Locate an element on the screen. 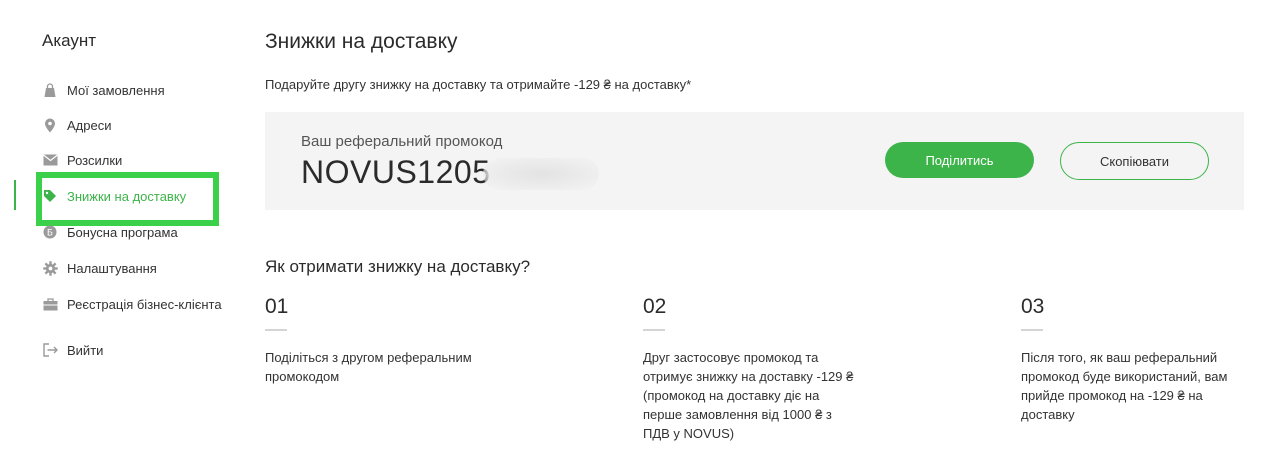 The image size is (1280, 471). sidebar-item-addresses: Адреси is located at coordinates (76, 125).